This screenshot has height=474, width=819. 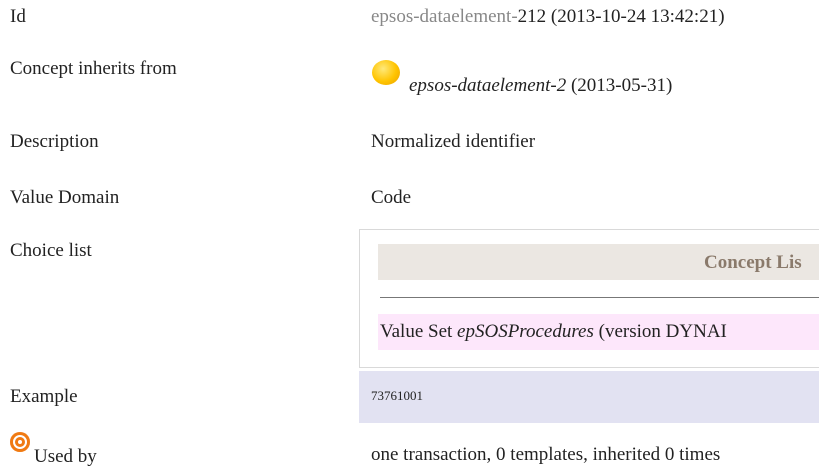 What do you see at coordinates (419, 331) in the screenshot?
I see `value-set-prefix: Value Set` at bounding box center [419, 331].